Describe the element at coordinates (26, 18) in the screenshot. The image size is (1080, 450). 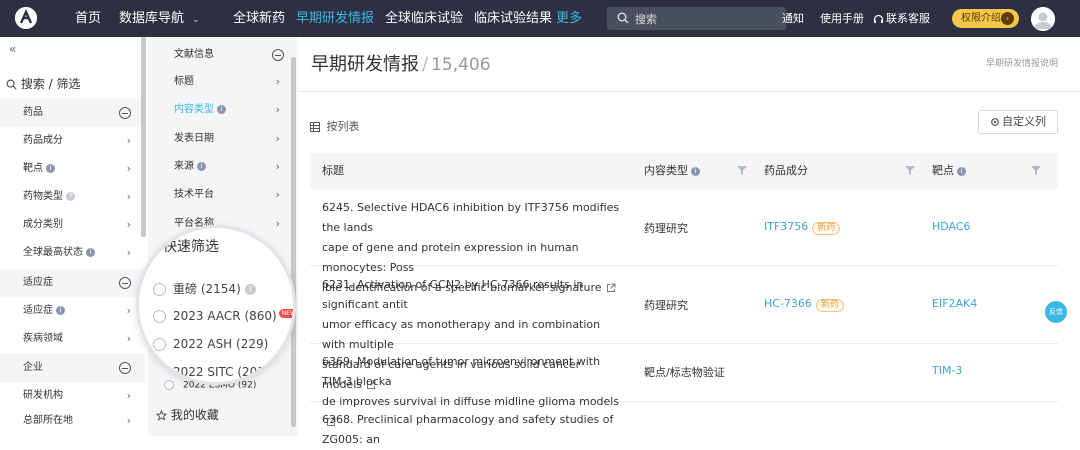
I see `logo-icon` at that location.